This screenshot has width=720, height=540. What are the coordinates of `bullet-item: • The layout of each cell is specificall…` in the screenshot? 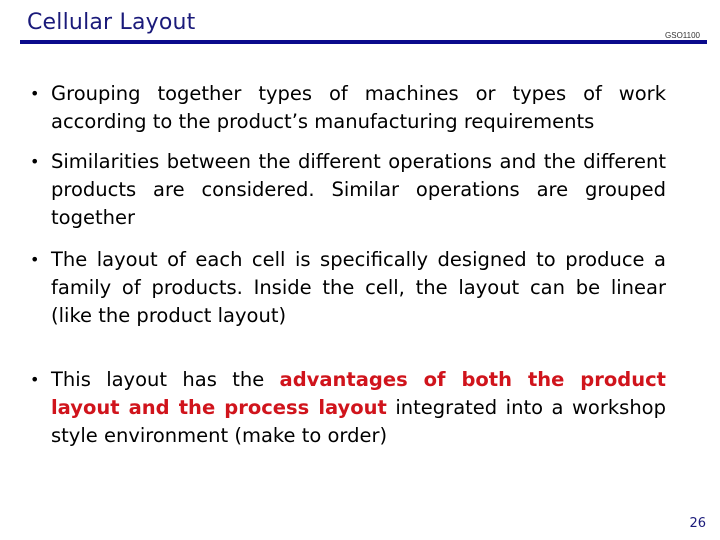 It's located at (348, 288).